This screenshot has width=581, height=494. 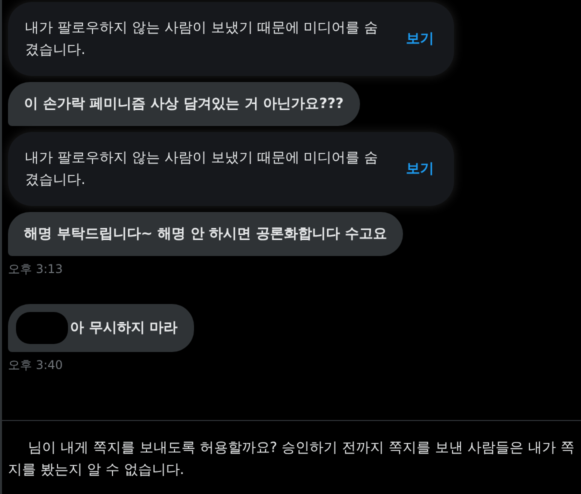 I want to click on message-text: 아 무시하지 마라, so click(x=124, y=328).